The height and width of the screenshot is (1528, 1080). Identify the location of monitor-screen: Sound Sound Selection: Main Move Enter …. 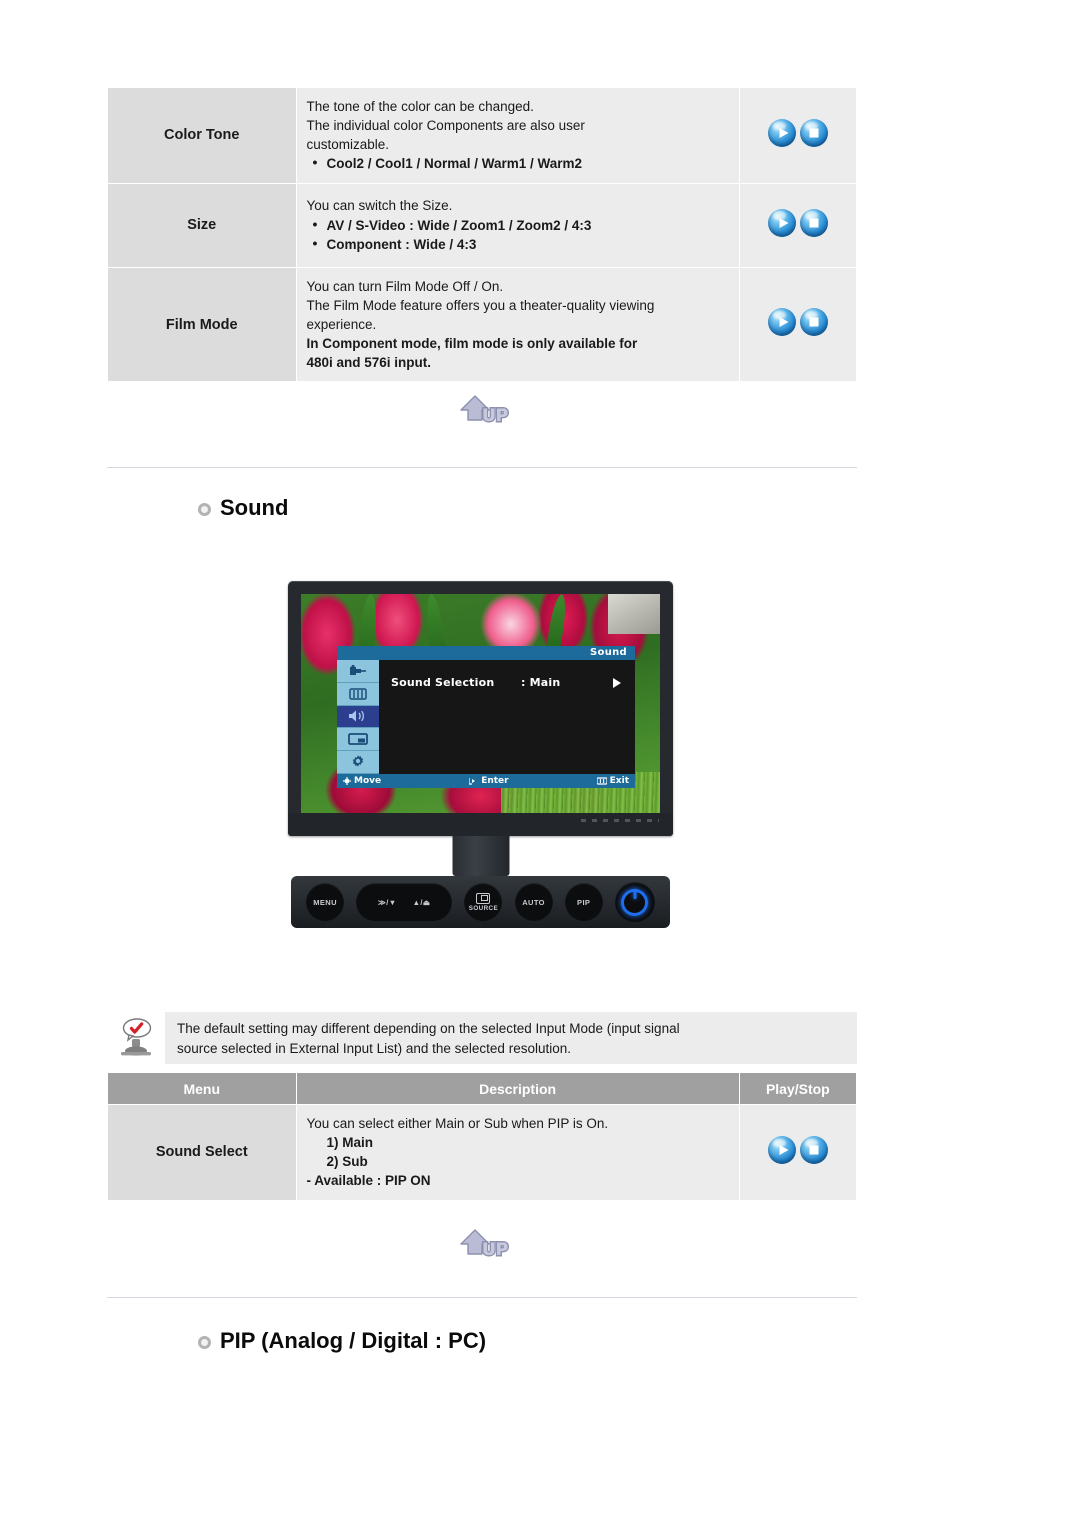
(480, 703).